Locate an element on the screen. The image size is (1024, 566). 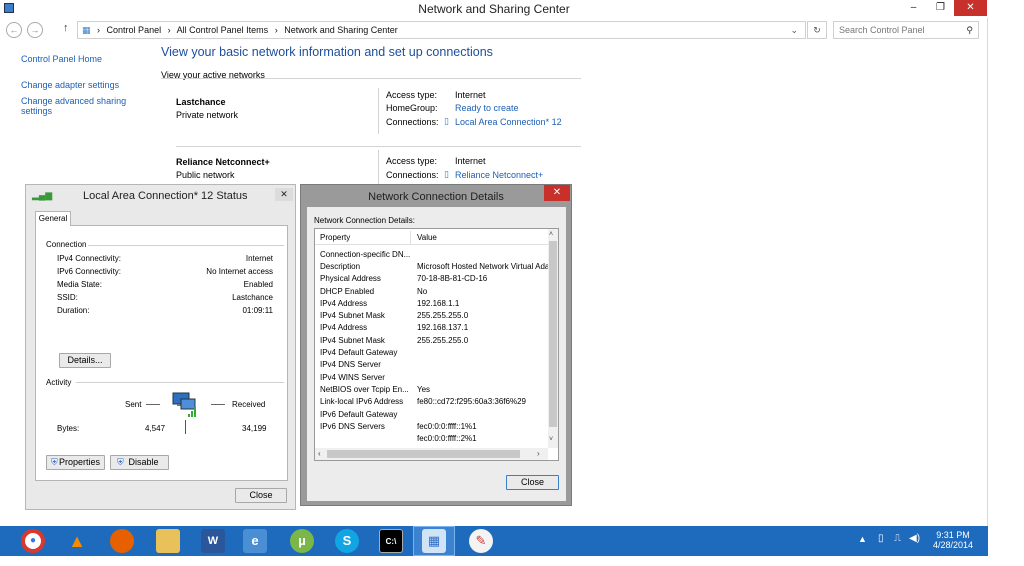
disable-label: Disable is located at coordinates (143, 462).